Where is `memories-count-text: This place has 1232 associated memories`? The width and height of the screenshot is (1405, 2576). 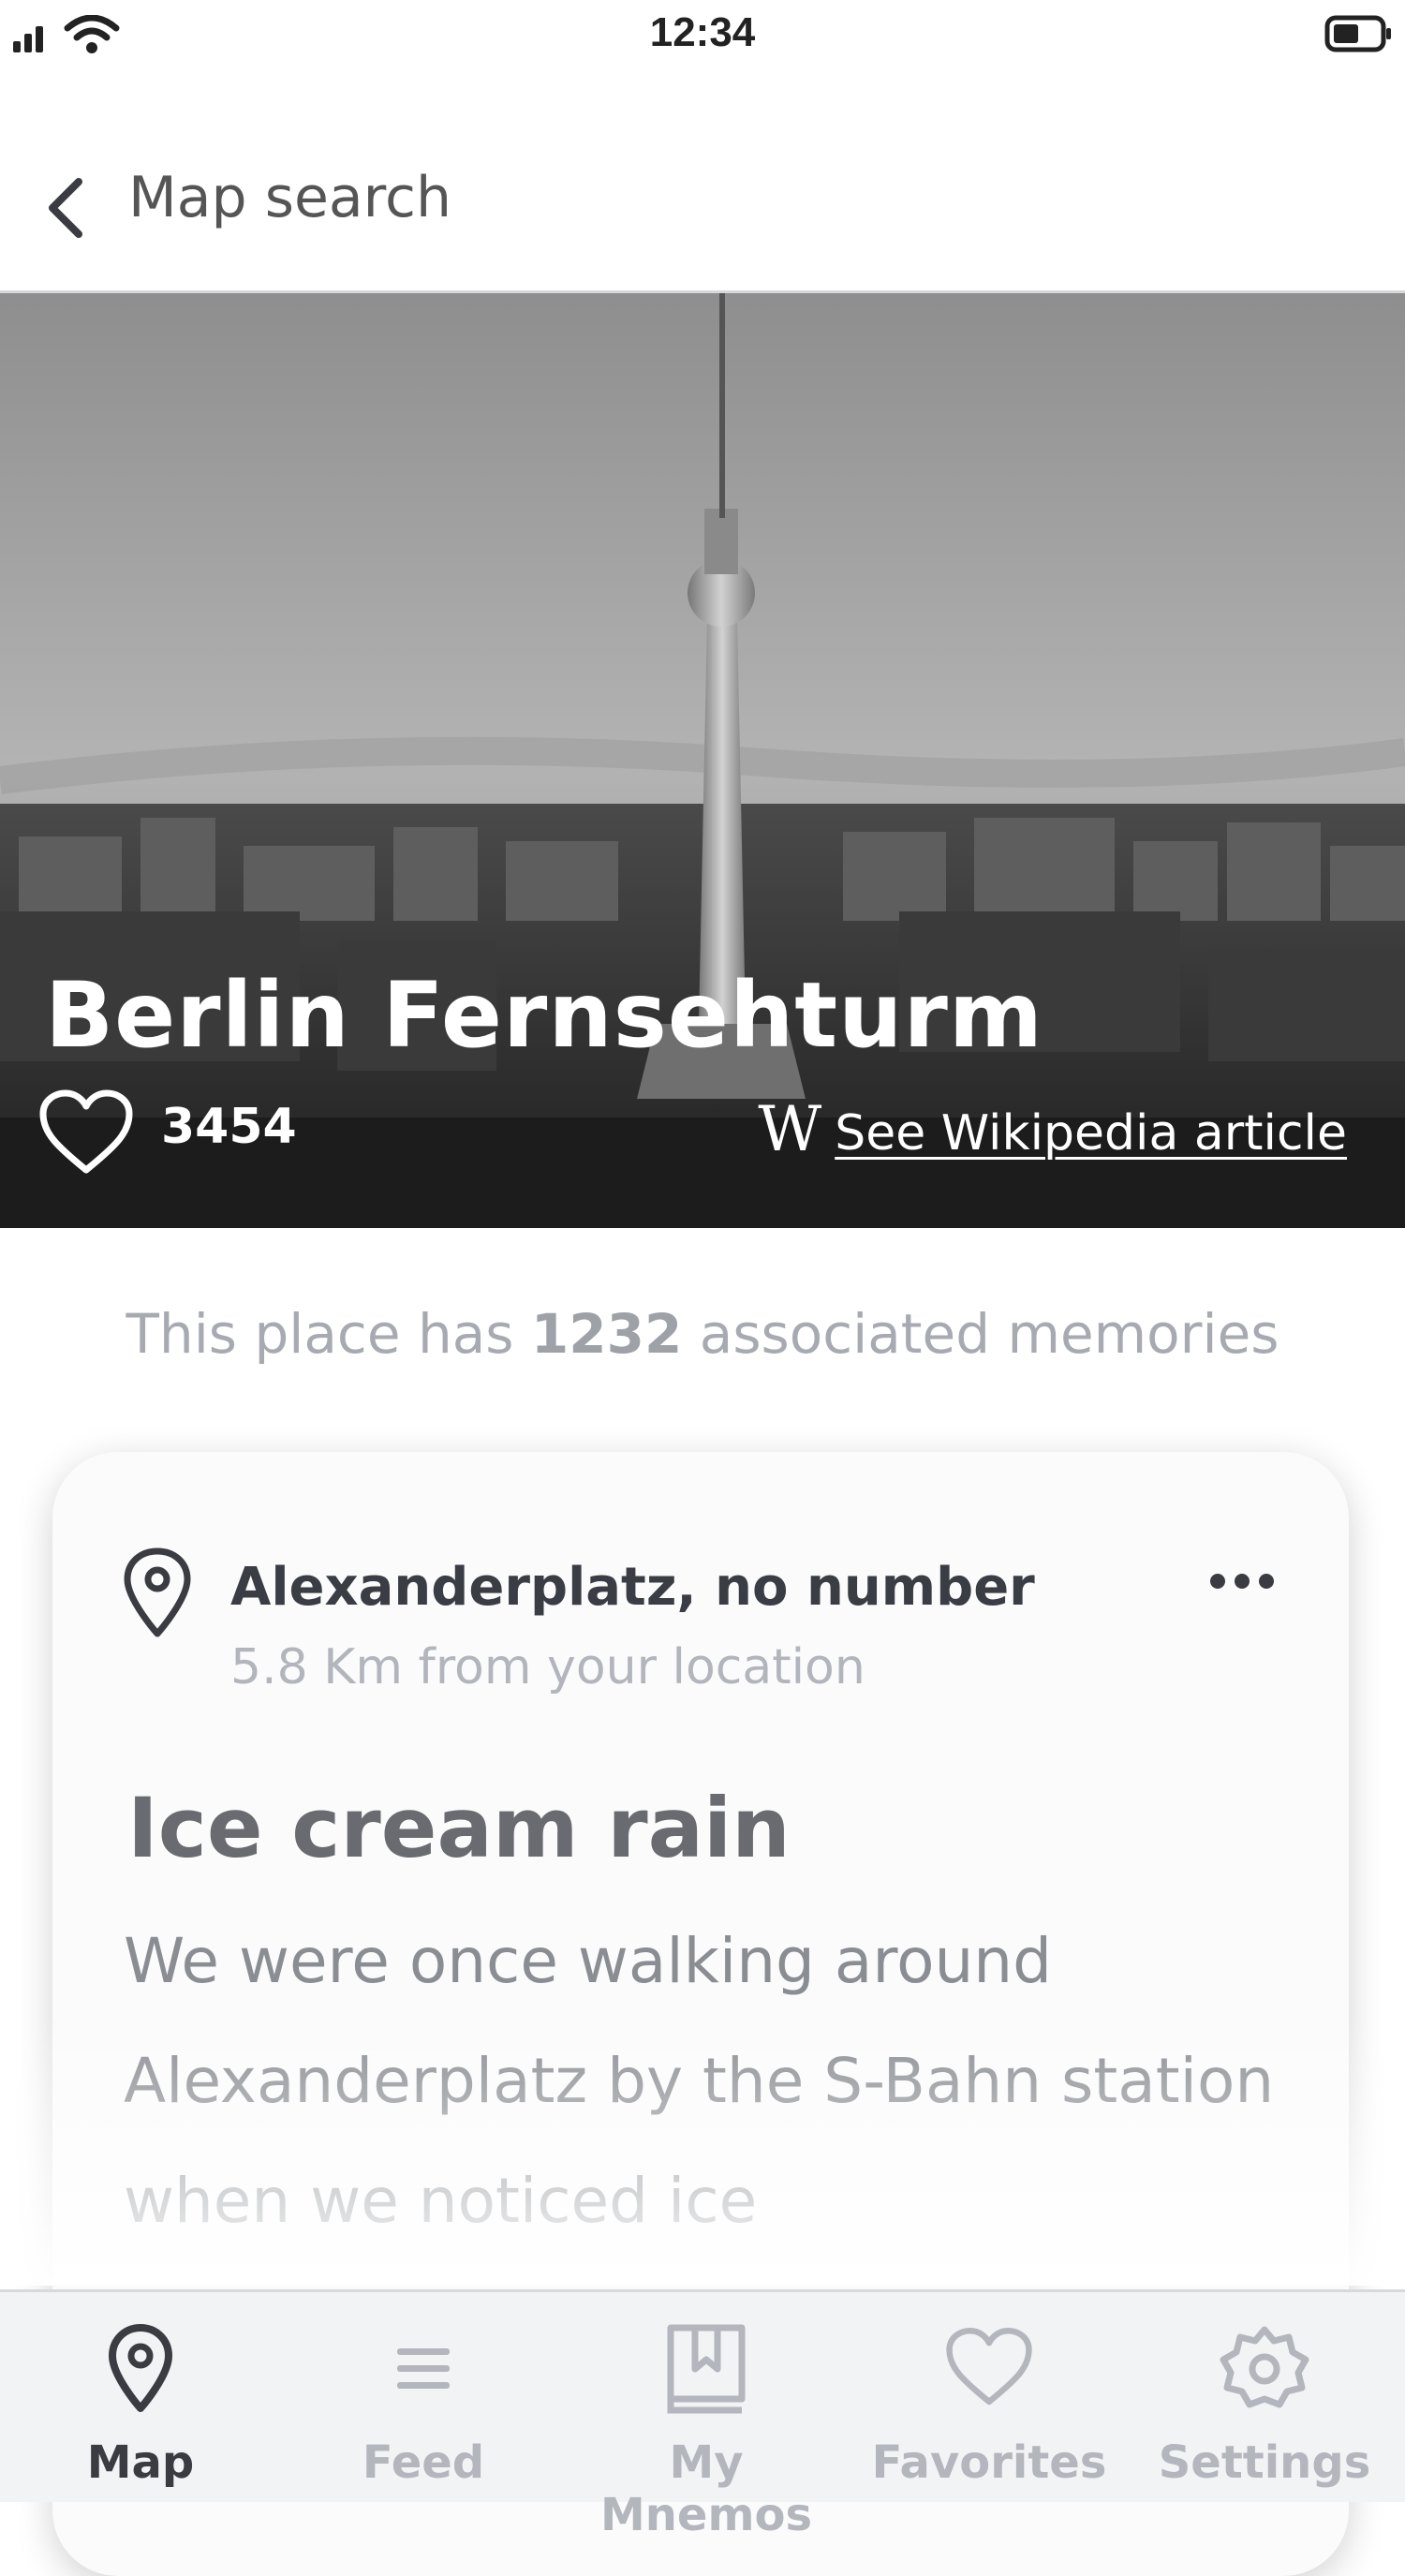
memories-count-text: This place has 1232 associated memories is located at coordinates (702, 1334).